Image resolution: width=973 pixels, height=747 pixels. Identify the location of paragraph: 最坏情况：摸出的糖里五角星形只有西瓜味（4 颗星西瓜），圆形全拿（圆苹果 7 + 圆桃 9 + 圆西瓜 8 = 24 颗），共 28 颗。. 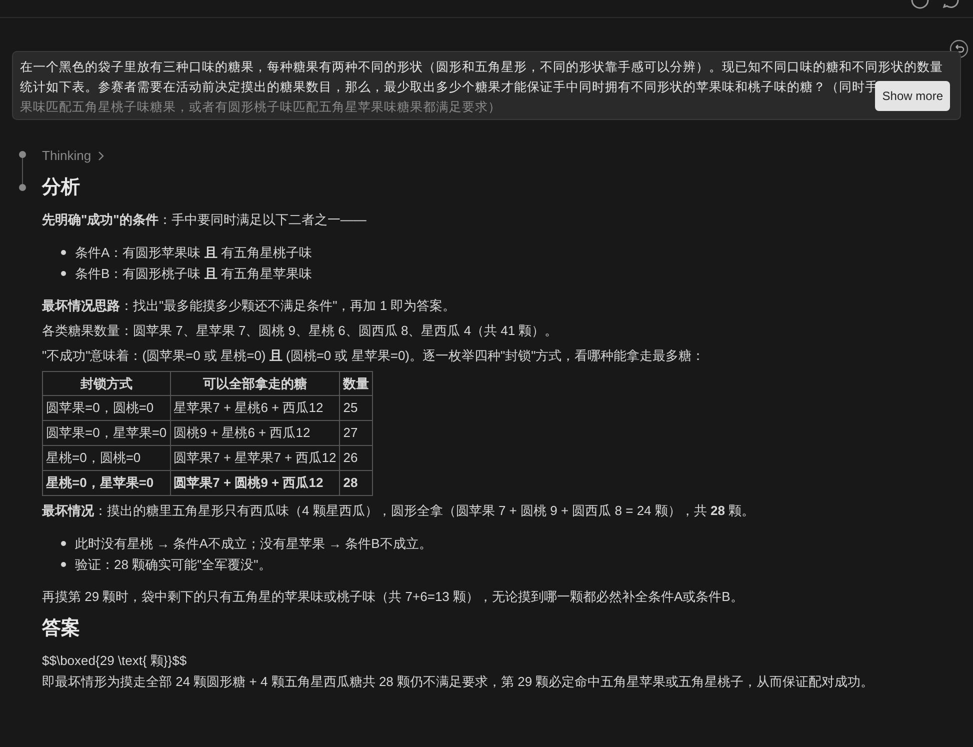
(399, 511).